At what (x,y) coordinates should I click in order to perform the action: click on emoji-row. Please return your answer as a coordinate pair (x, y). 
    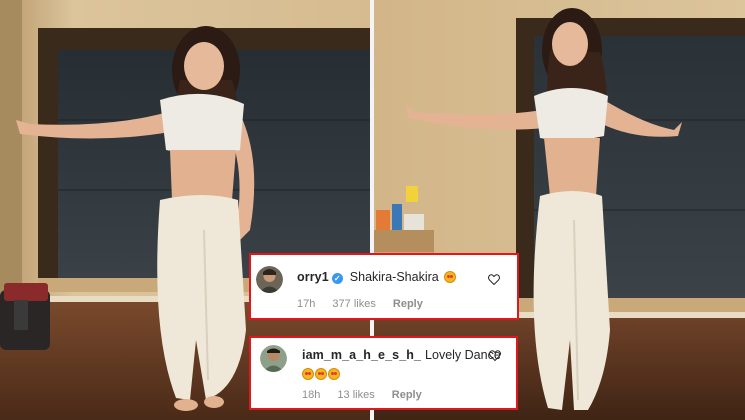
    Looking at the image, I should click on (321, 374).